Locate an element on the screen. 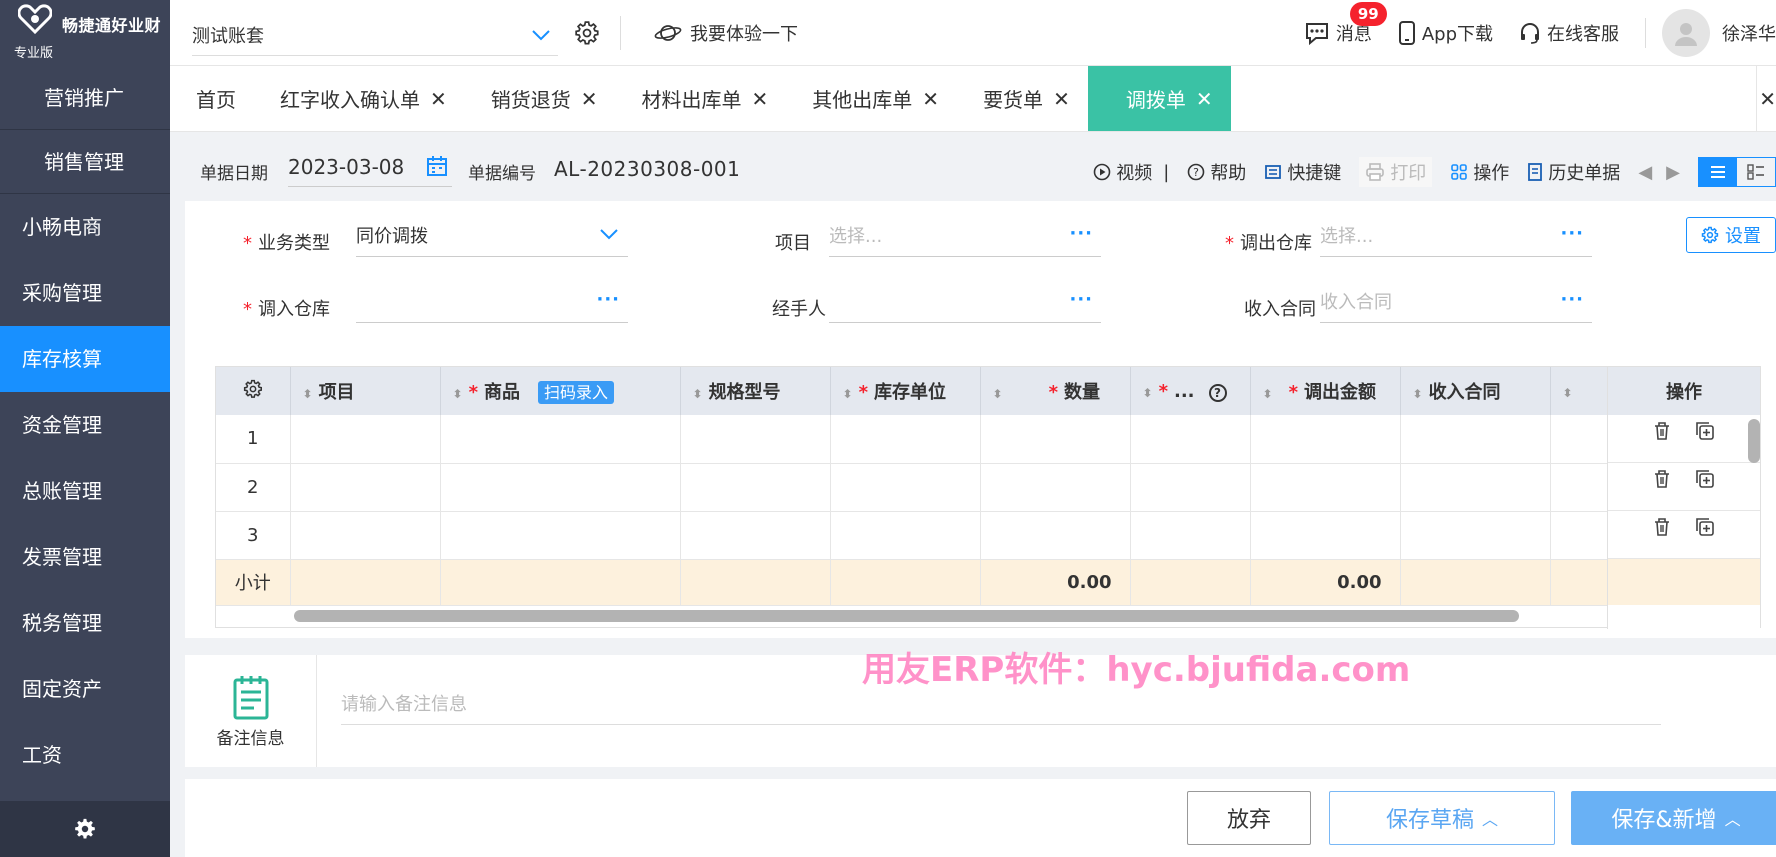 The width and height of the screenshot is (1776, 857). vertical-scrollbar is located at coordinates (1754, 441).